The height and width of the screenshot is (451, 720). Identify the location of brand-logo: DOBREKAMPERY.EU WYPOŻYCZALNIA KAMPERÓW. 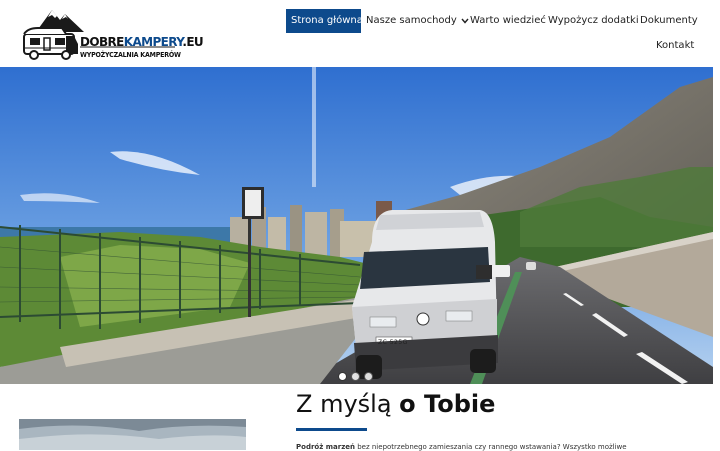
(113, 33).